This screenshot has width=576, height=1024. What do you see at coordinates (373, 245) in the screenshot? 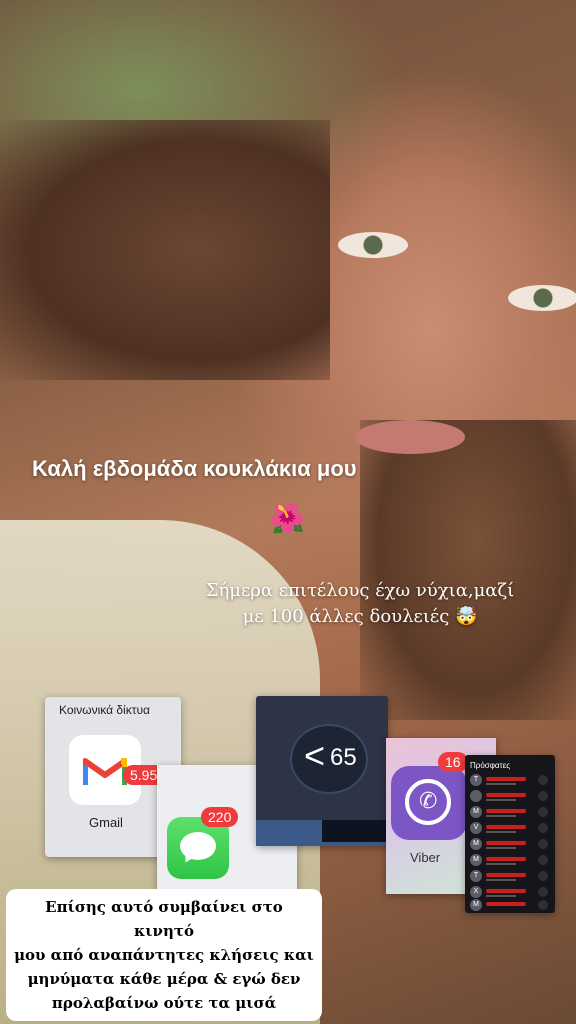
I see `left-eye` at bounding box center [373, 245].